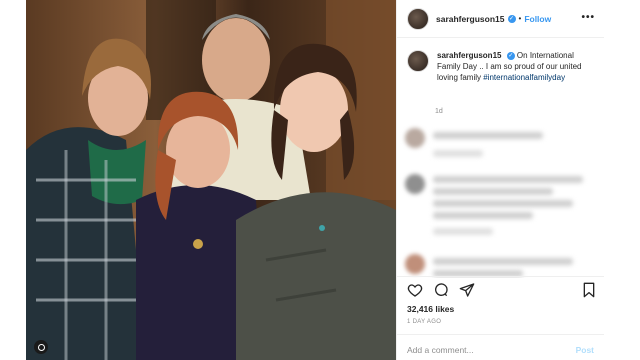  Describe the element at coordinates (441, 290) in the screenshot. I see `comment-icon` at that location.